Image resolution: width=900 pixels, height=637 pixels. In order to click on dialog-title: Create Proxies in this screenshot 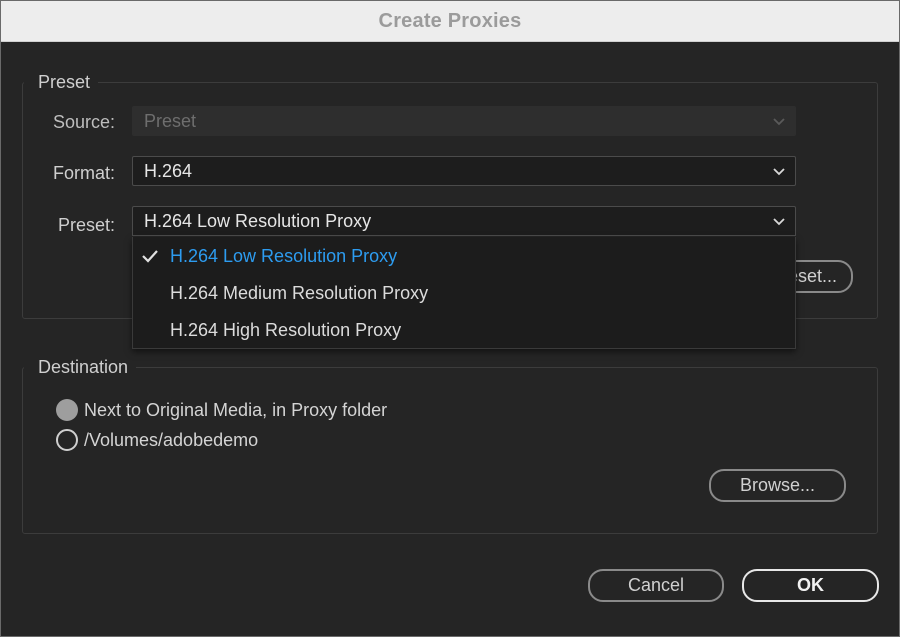, I will do `click(450, 20)`.